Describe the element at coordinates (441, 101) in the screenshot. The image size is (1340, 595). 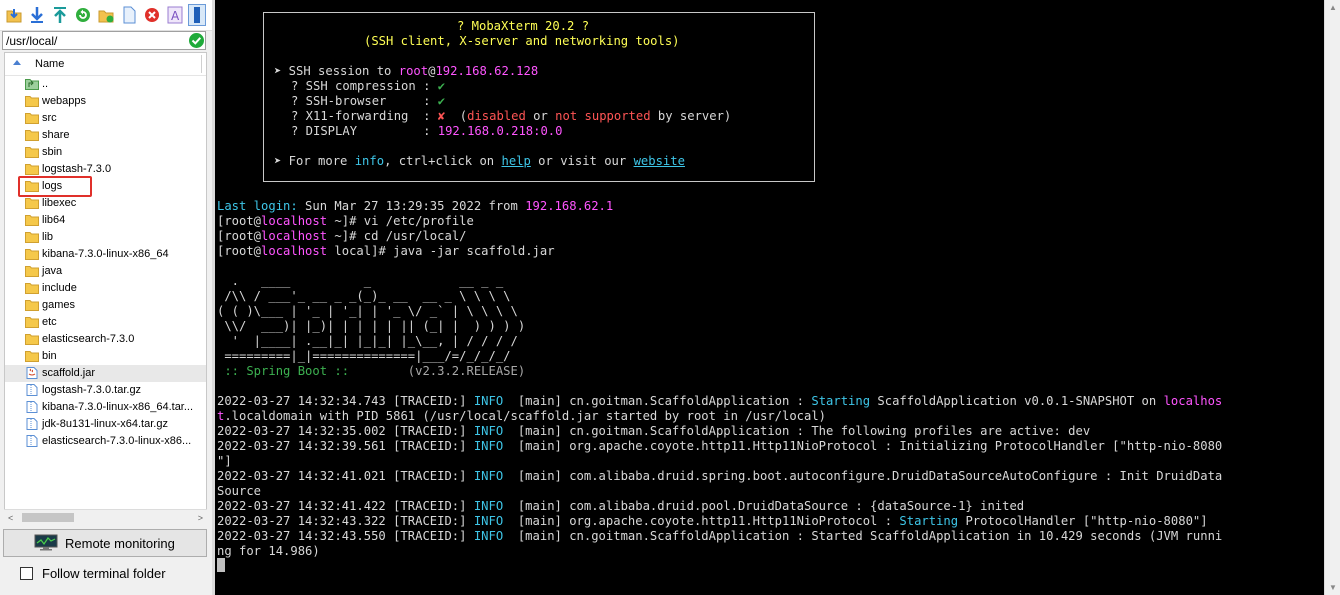
I see `browser-check-icon: ✔` at that location.